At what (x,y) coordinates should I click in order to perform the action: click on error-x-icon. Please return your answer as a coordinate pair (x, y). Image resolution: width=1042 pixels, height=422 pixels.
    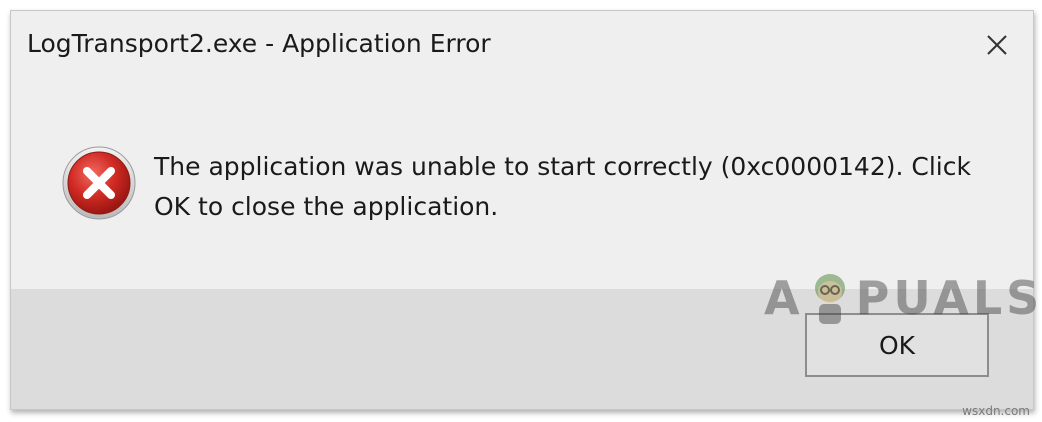
    Looking at the image, I should click on (99, 183).